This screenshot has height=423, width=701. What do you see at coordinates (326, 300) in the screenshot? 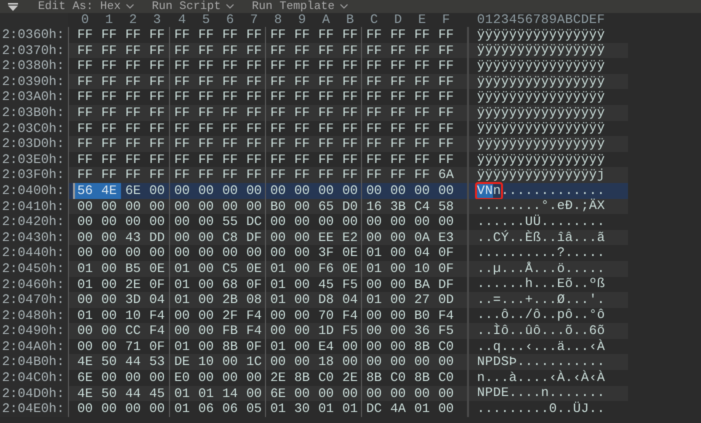
I see `hex-byte: D8` at bounding box center [326, 300].